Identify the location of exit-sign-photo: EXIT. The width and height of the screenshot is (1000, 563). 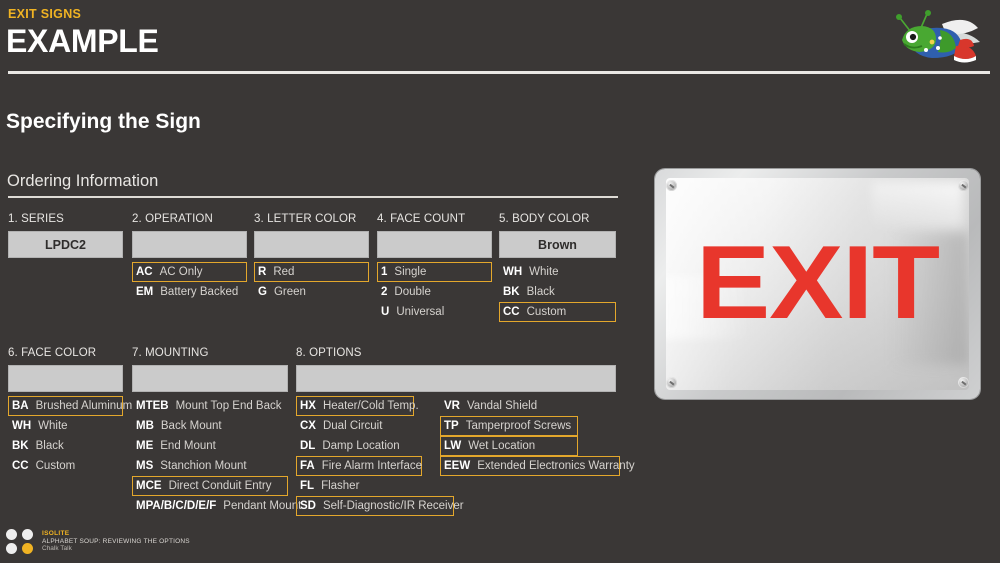
(817, 284).